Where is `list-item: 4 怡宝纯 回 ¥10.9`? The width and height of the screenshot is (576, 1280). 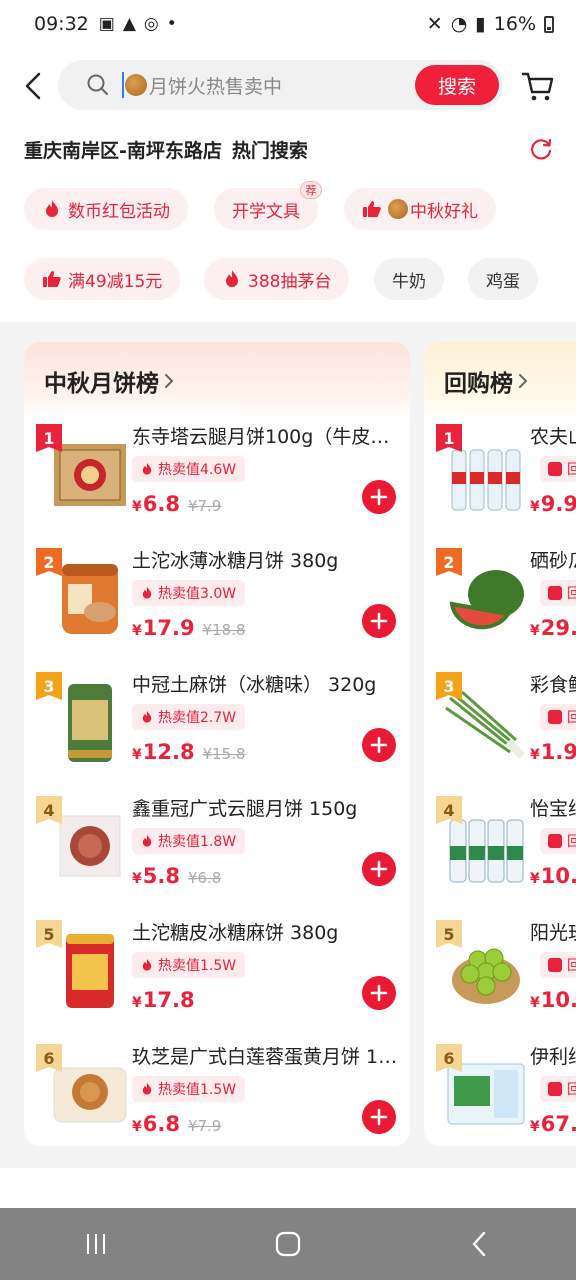
list-item: 4 怡宝纯 回 ¥10.9 is located at coordinates (500, 854).